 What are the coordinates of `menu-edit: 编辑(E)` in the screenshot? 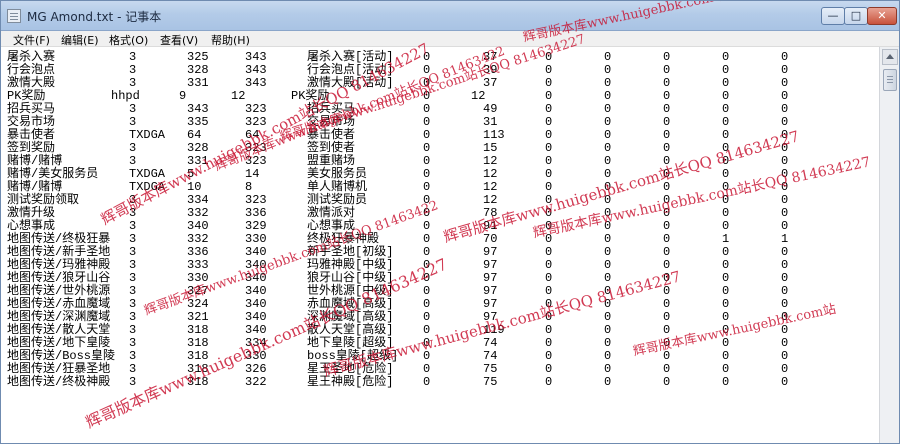 It's located at (80, 40).